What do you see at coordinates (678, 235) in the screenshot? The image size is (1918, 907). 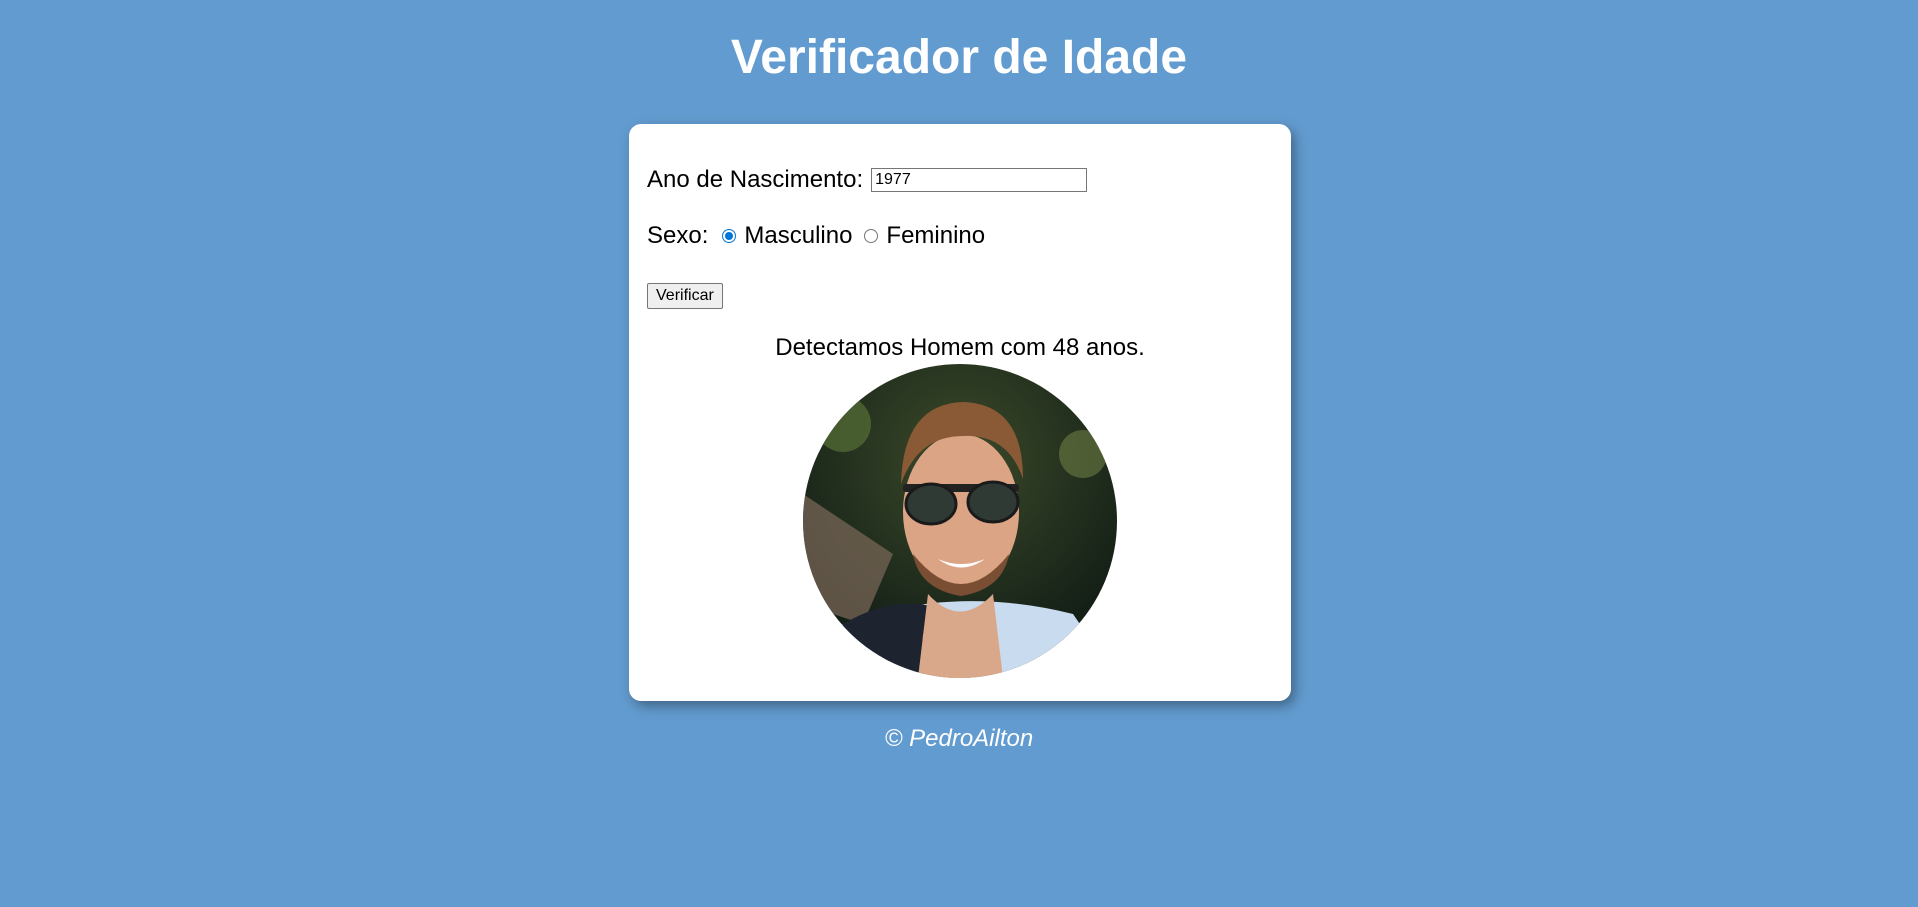 I see `sex-label: Sexo:` at bounding box center [678, 235].